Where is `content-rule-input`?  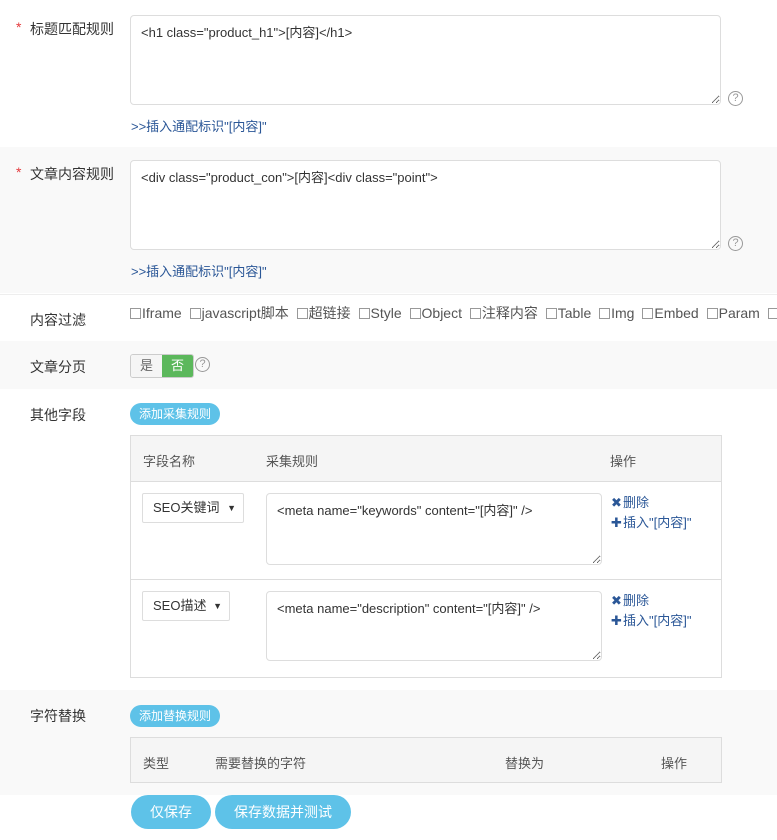
content-rule-input is located at coordinates (425, 205).